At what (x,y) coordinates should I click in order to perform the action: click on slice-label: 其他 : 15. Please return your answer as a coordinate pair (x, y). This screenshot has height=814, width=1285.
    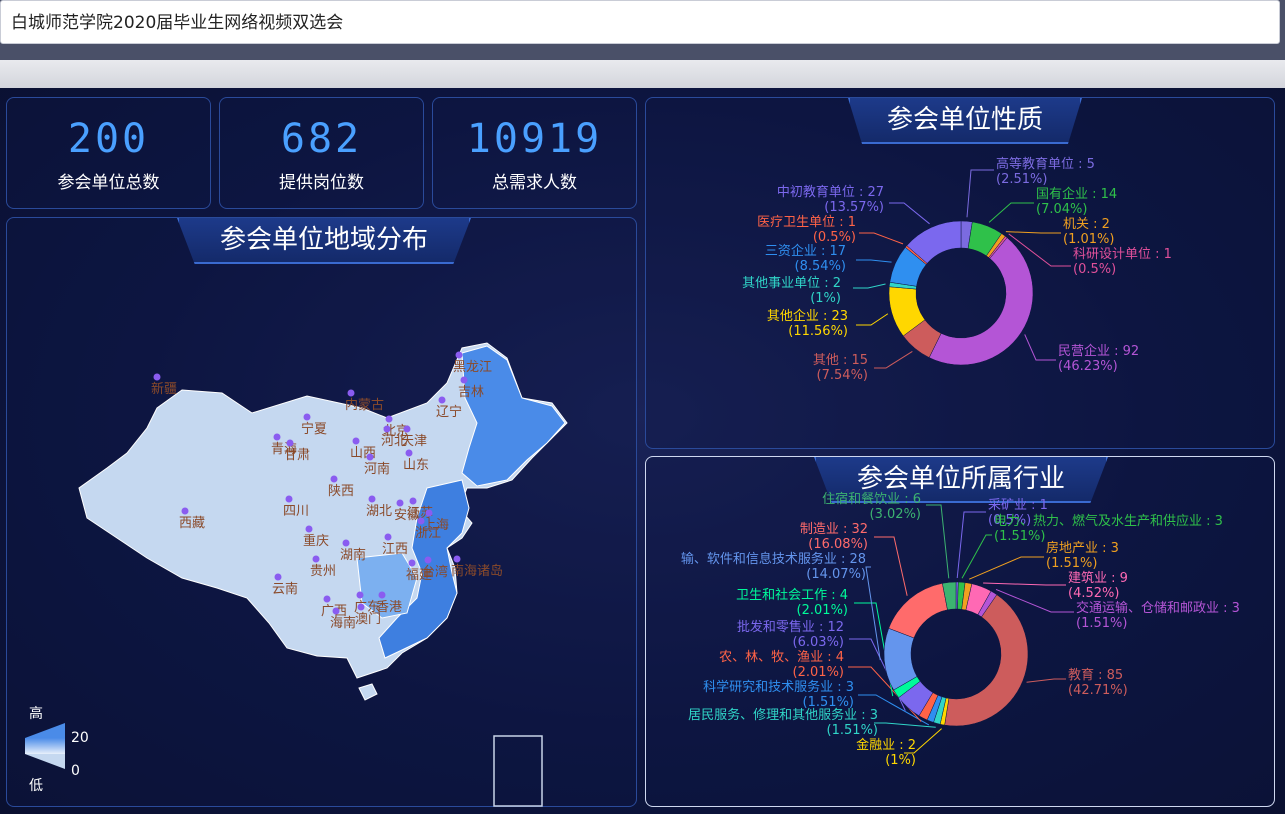
    Looking at the image, I should click on (840, 360).